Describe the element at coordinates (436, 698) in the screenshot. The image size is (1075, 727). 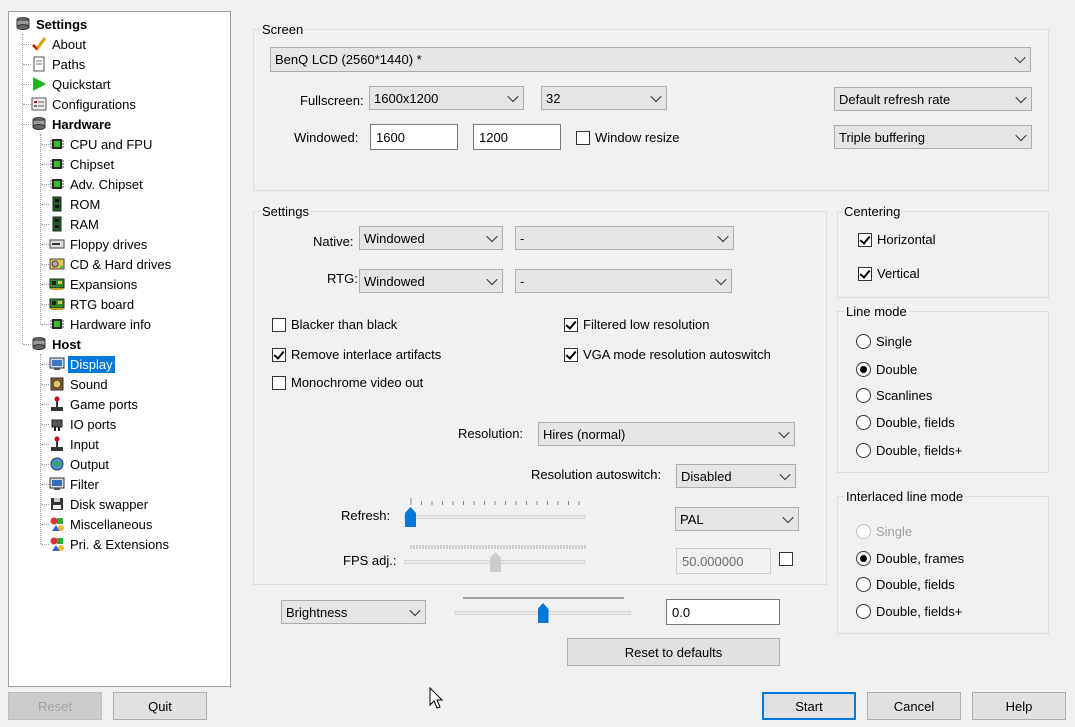
I see `mouse-cursor-icon` at that location.